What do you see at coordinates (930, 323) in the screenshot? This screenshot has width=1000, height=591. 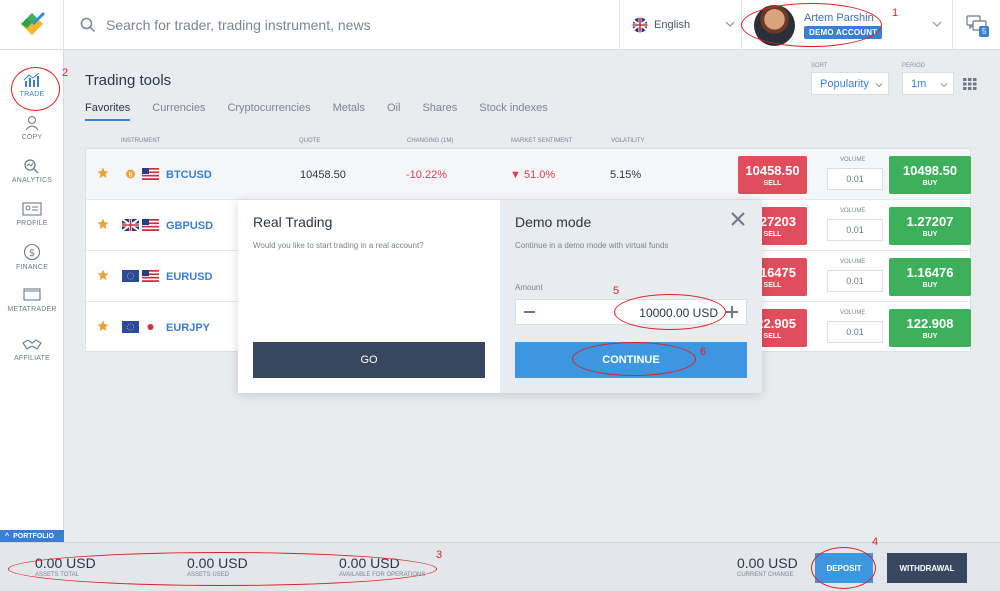 I see `buy-price: 122.908` at bounding box center [930, 323].